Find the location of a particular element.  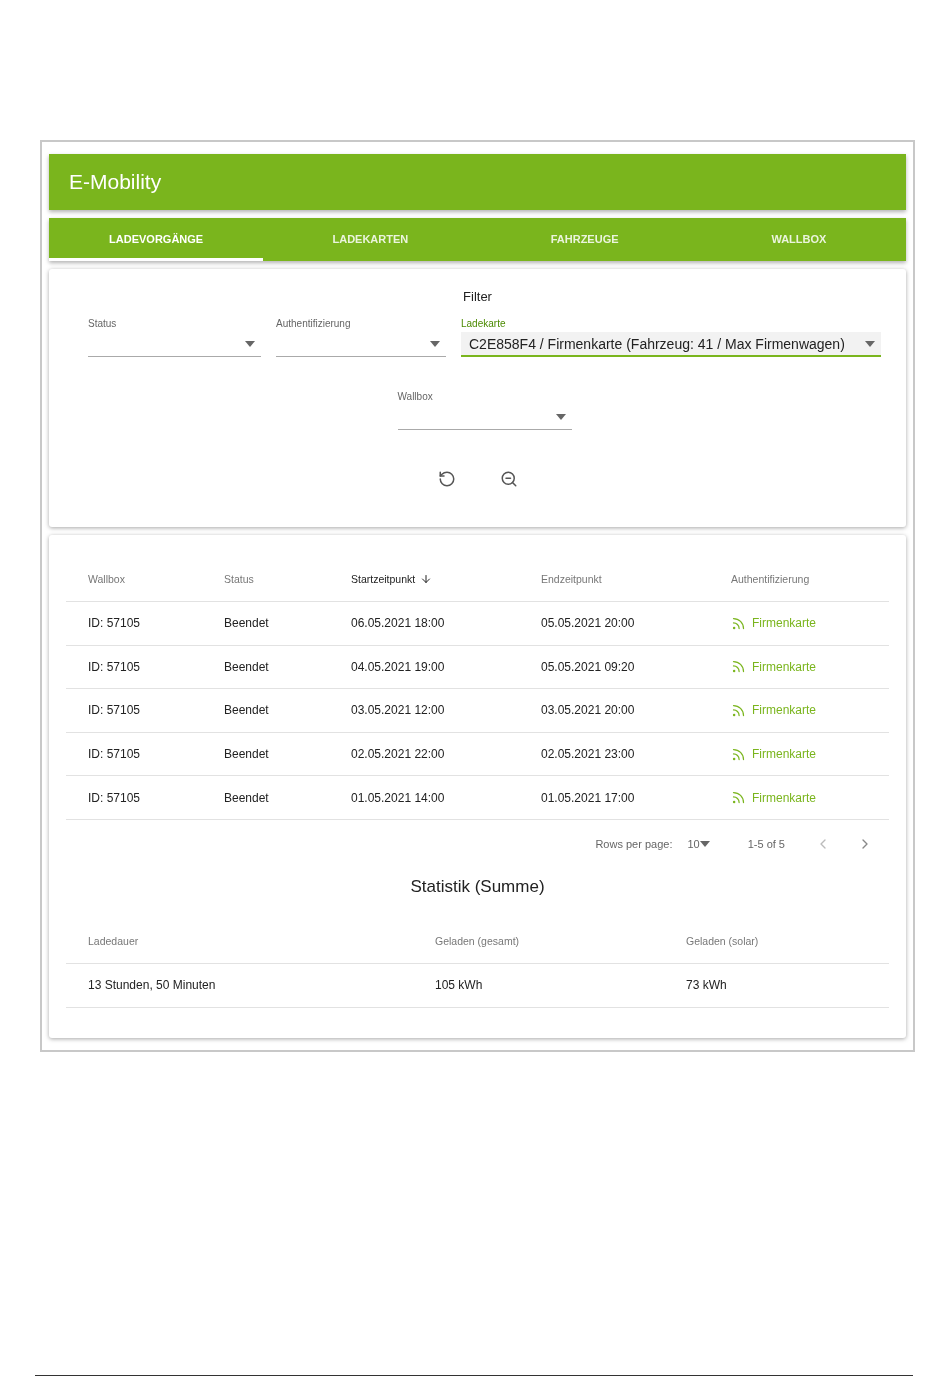

field-label: Status is located at coordinates (102, 323).